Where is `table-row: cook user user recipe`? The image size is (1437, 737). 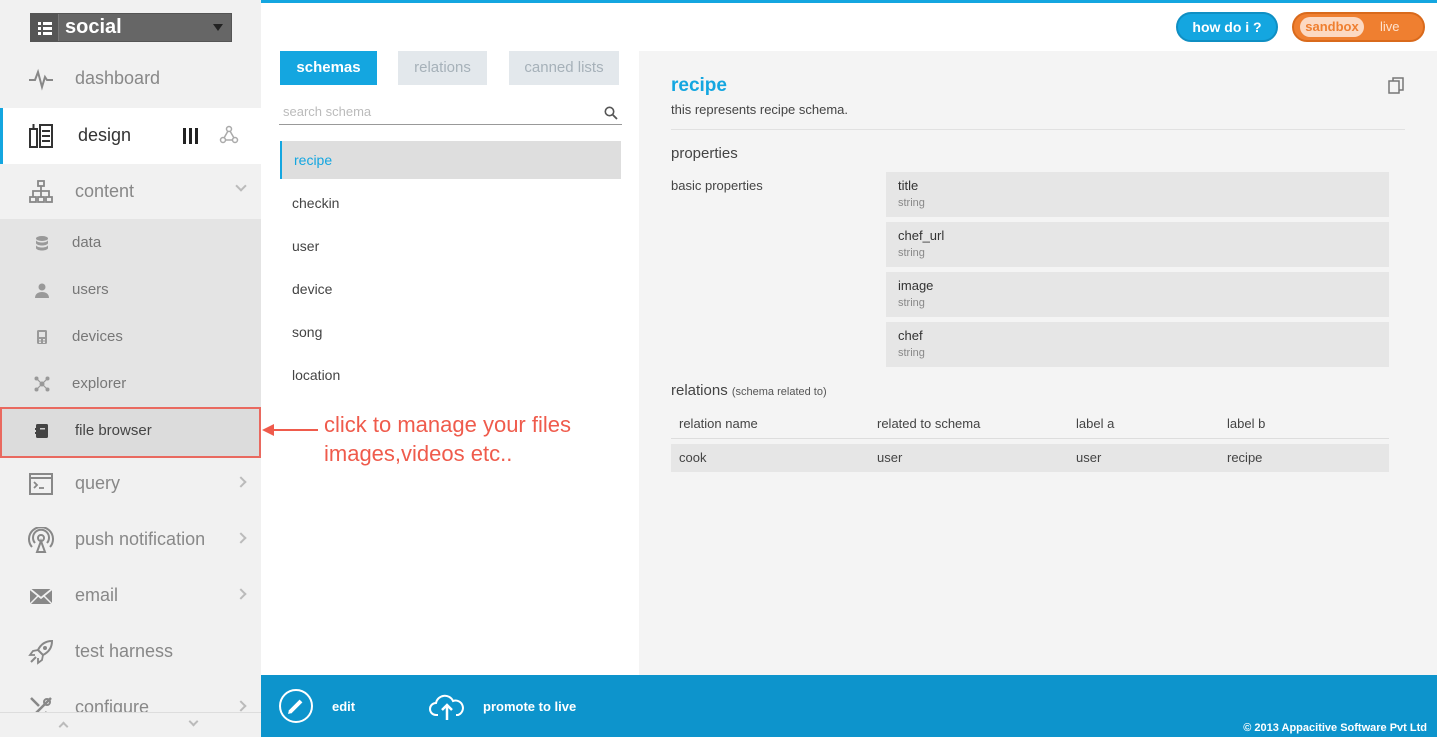 table-row: cook user user recipe is located at coordinates (1030, 458).